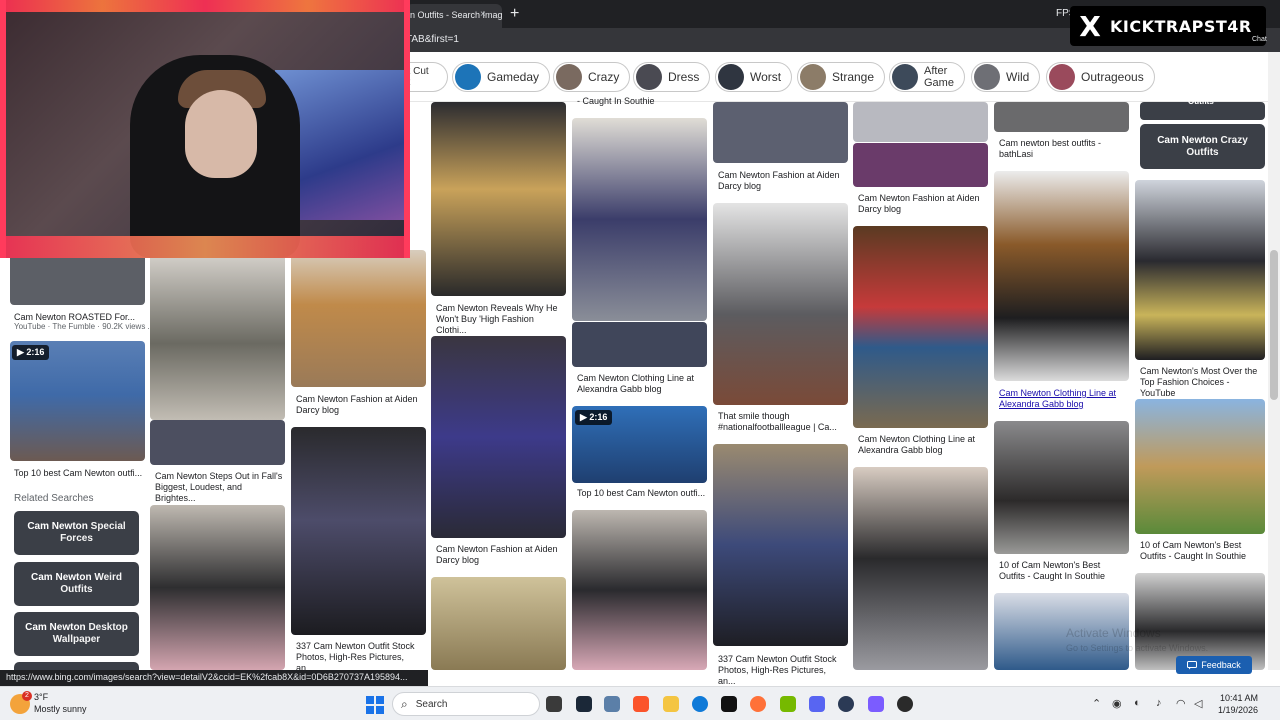 The image size is (1280, 720). I want to click on clock-time: 10:41 AM, so click(1236, 698).